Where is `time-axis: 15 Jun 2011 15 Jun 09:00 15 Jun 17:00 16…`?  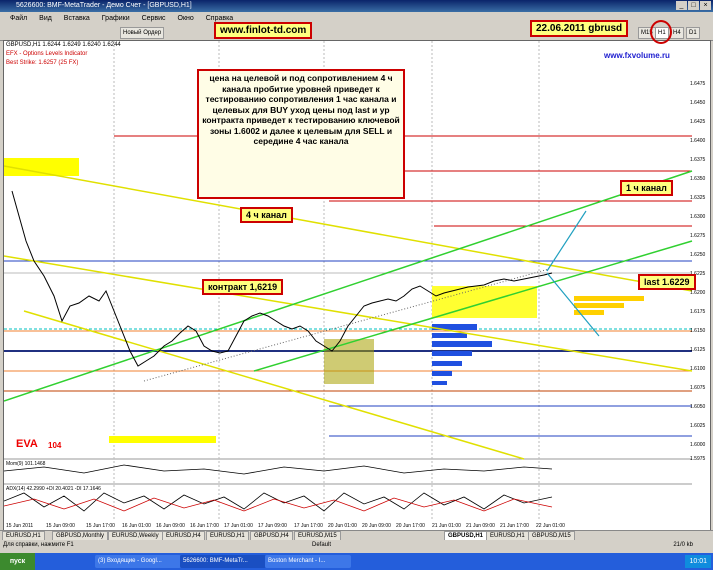 time-axis: 15 Jun 2011 15 Jun 09:00 15 Jun 17:00 16… is located at coordinates (285, 526).